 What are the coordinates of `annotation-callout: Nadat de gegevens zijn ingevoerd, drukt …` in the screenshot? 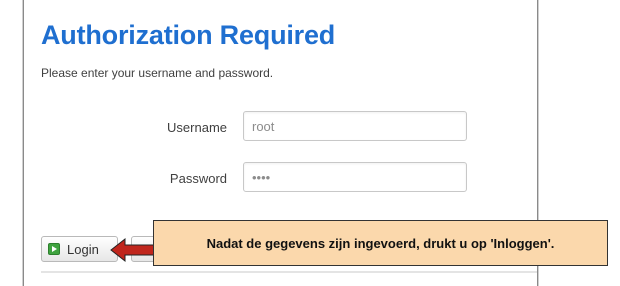 It's located at (380, 243).